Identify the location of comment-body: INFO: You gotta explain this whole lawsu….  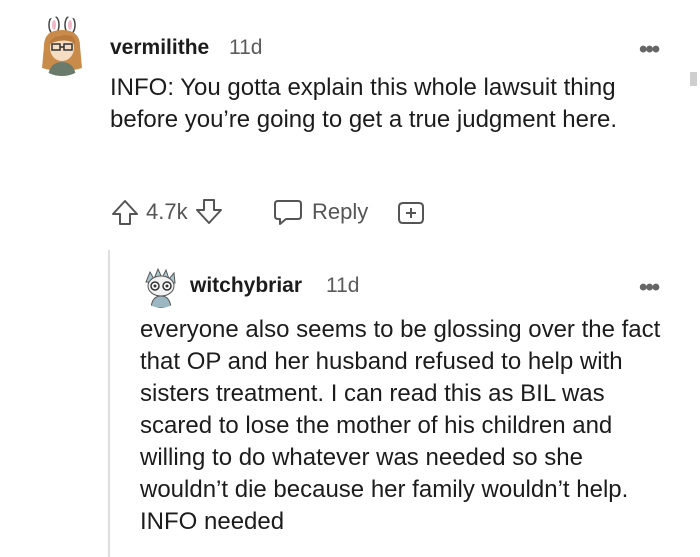
(363, 103).